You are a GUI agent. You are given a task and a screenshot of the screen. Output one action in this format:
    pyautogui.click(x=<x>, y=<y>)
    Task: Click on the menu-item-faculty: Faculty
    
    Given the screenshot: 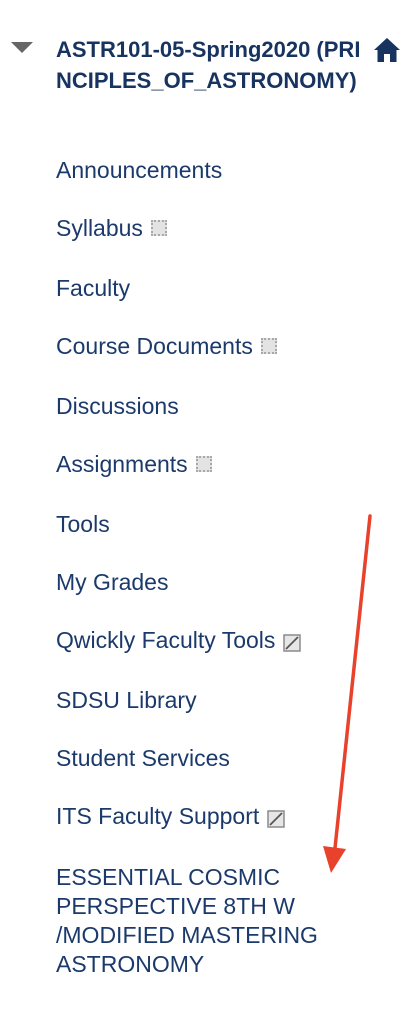 What is the action you would take?
    pyautogui.click(x=93, y=288)
    